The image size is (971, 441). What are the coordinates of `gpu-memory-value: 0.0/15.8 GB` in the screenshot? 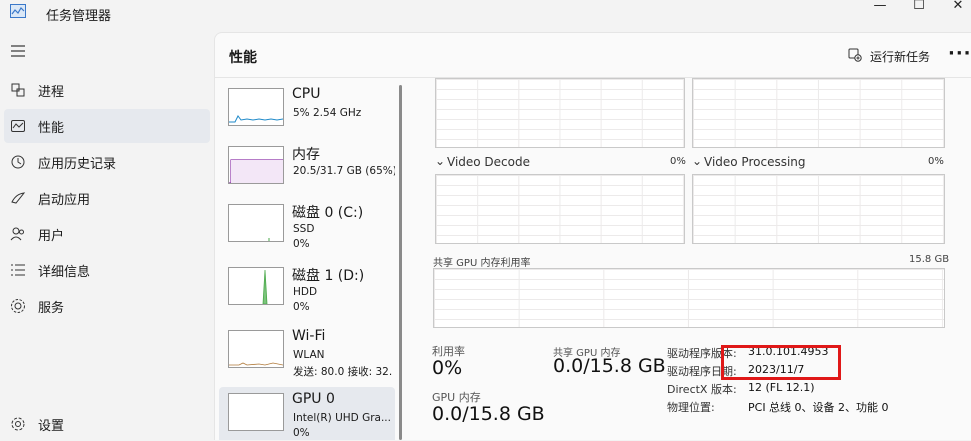 It's located at (488, 414).